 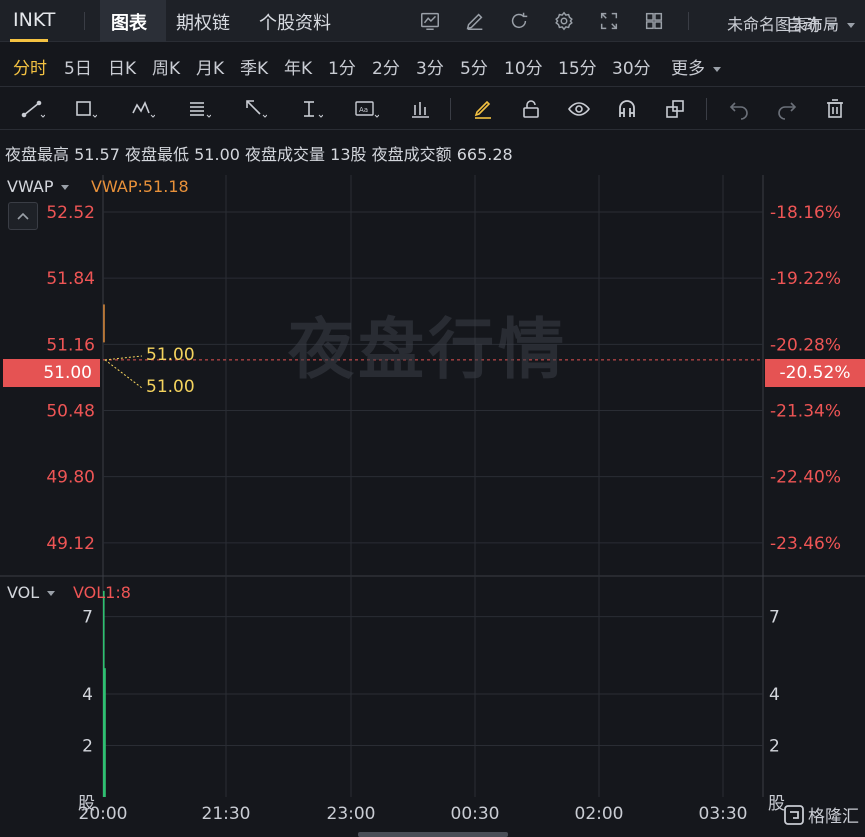 I want to click on bar-pattern-icon, so click(x=421, y=109).